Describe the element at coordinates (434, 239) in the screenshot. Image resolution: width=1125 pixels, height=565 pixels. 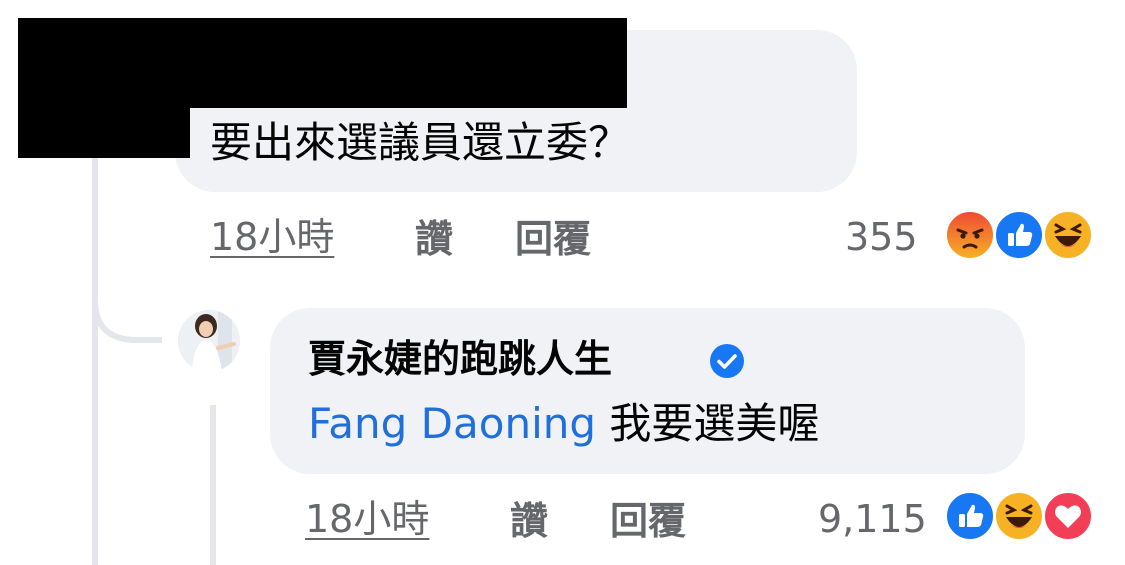
I see `comment-like-button: 讚` at that location.